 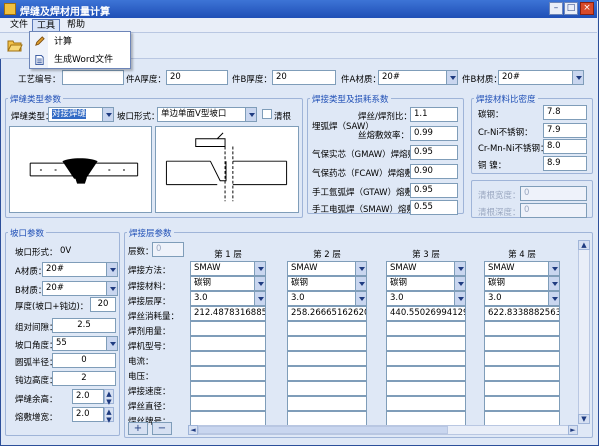 I want to click on close-button: ×, so click(x=587, y=8).